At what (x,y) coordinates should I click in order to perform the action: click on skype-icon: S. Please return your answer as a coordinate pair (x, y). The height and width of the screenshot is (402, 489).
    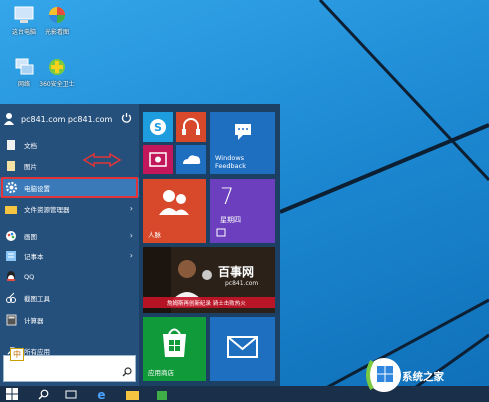
    Looking at the image, I should click on (158, 127).